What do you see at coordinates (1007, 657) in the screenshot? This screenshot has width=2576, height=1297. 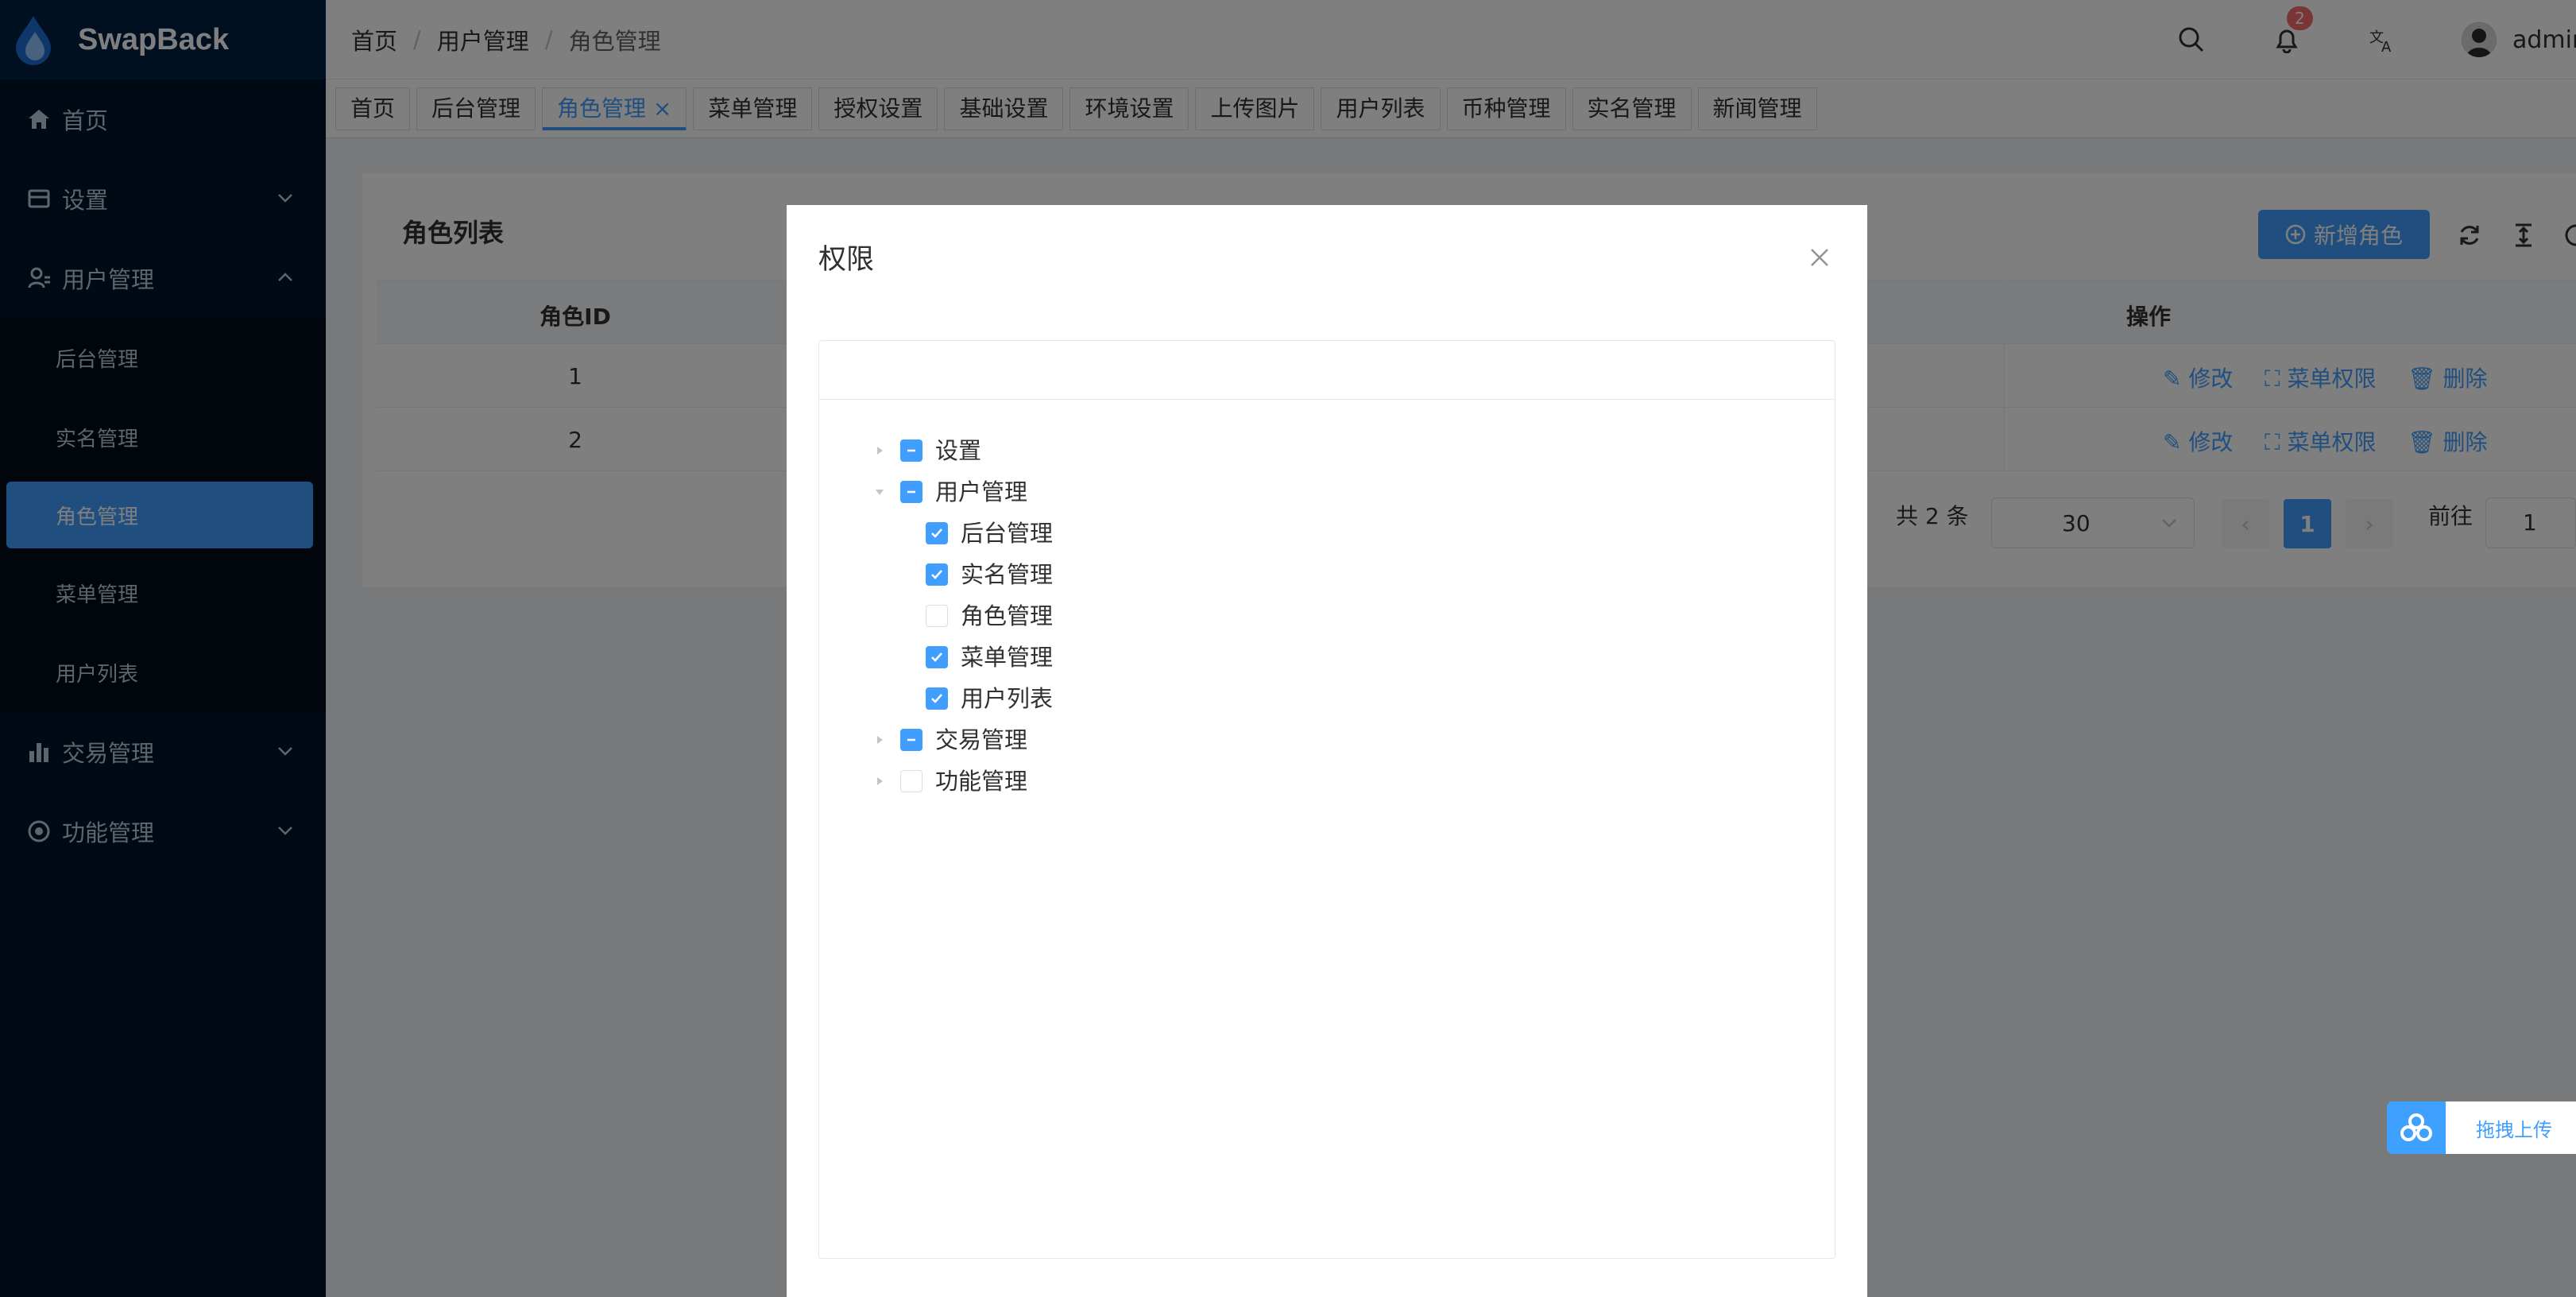 I see `tree-node-label: 菜单管理` at bounding box center [1007, 657].